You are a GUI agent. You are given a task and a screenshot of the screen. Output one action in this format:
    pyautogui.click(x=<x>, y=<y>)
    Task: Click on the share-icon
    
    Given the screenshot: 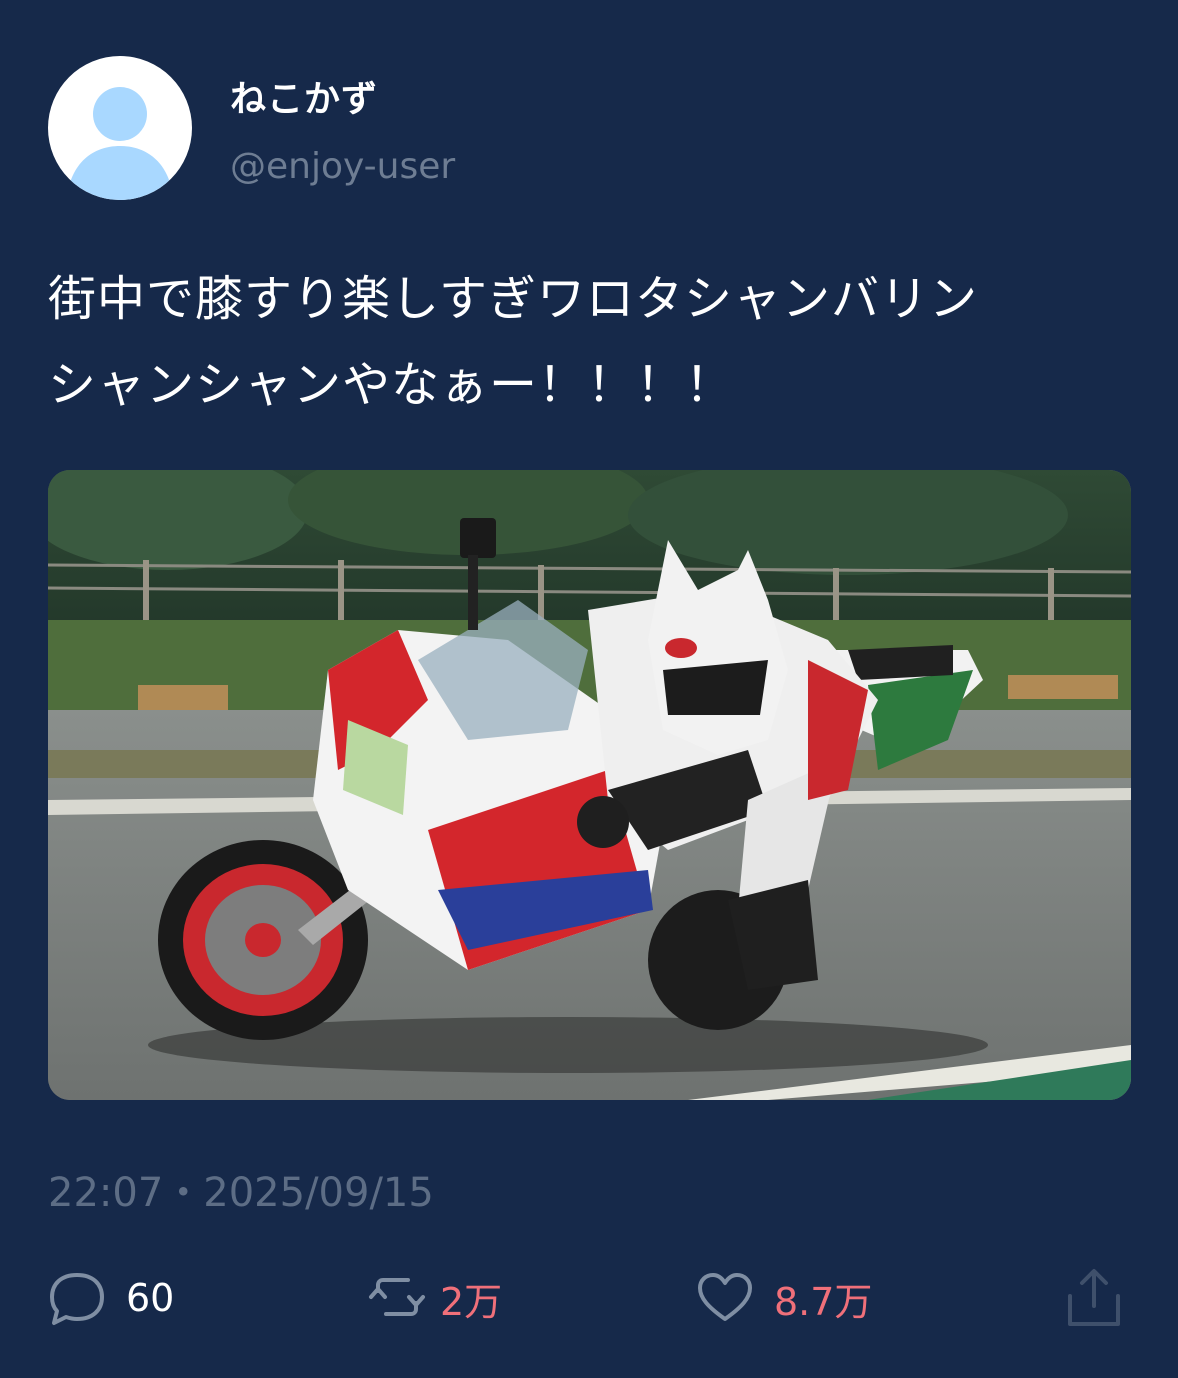 What is the action you would take?
    pyautogui.click(x=1094, y=1297)
    